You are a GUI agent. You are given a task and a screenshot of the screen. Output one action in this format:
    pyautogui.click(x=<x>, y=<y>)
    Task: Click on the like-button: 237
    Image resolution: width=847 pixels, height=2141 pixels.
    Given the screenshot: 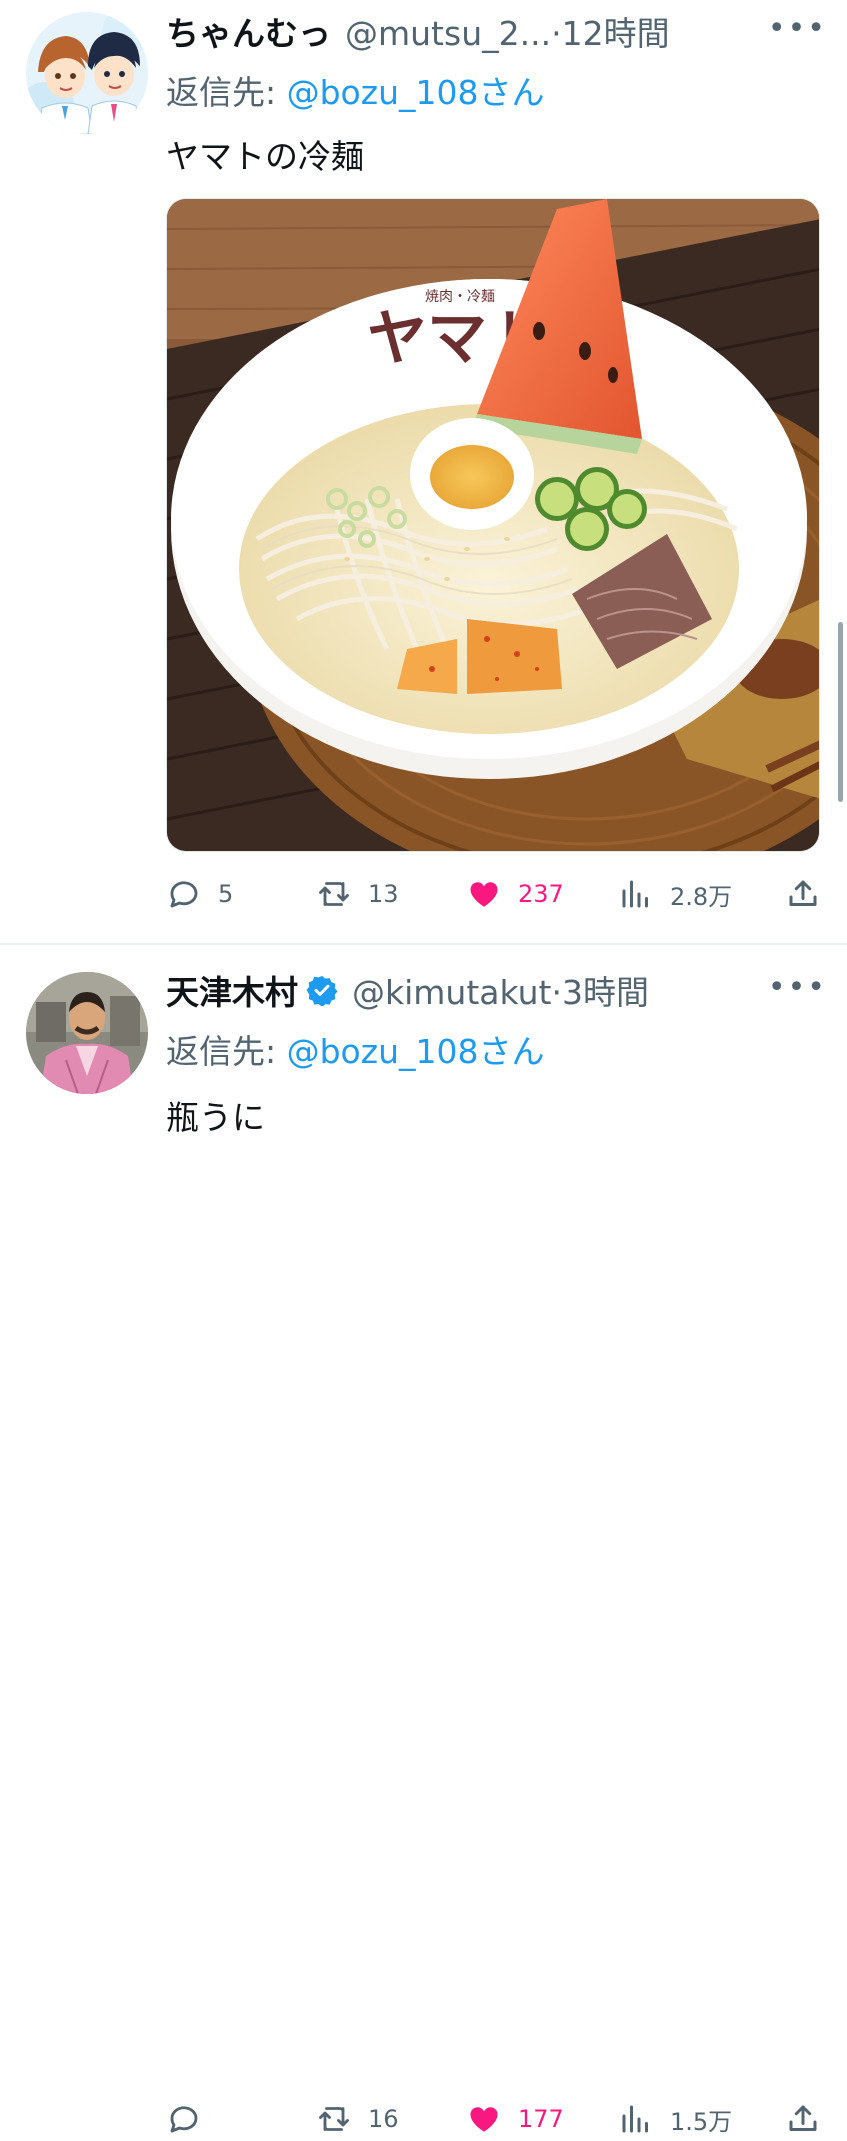 What is the action you would take?
    pyautogui.click(x=515, y=894)
    